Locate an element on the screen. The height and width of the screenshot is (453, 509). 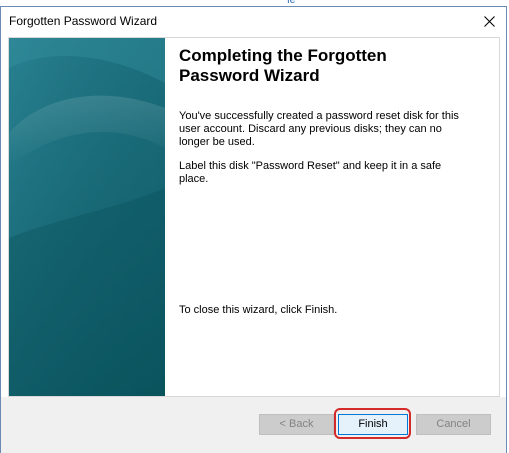
back-button: < Back is located at coordinates (296, 424).